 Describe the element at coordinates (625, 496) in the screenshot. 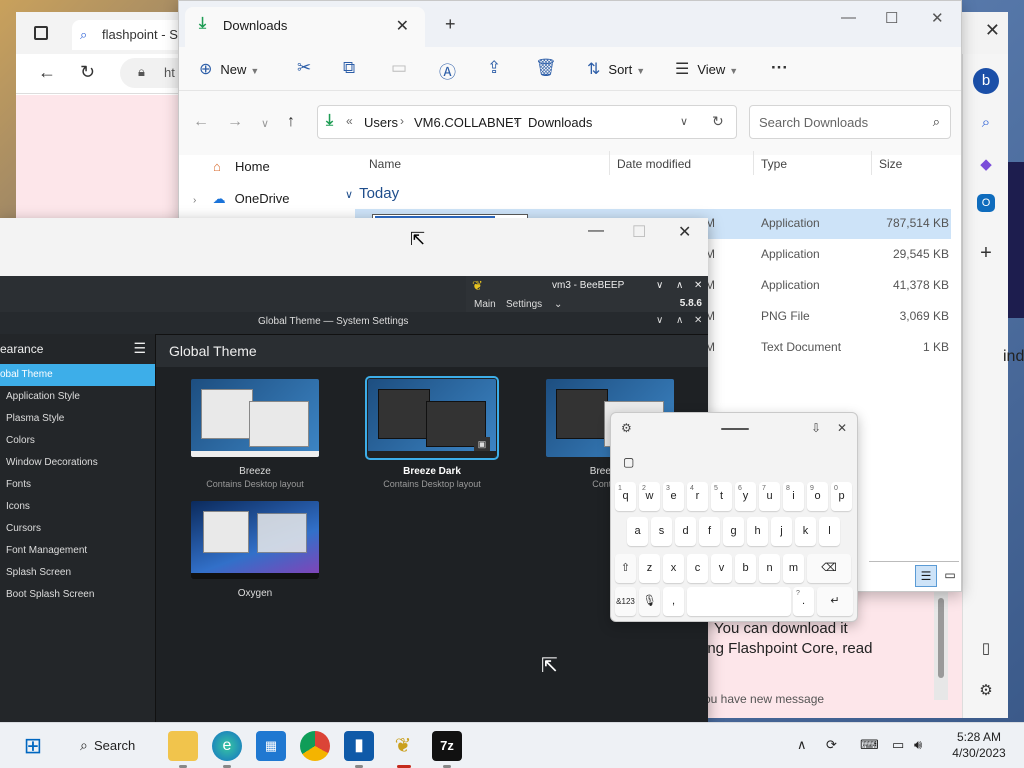

I see `key-q: 1q` at that location.